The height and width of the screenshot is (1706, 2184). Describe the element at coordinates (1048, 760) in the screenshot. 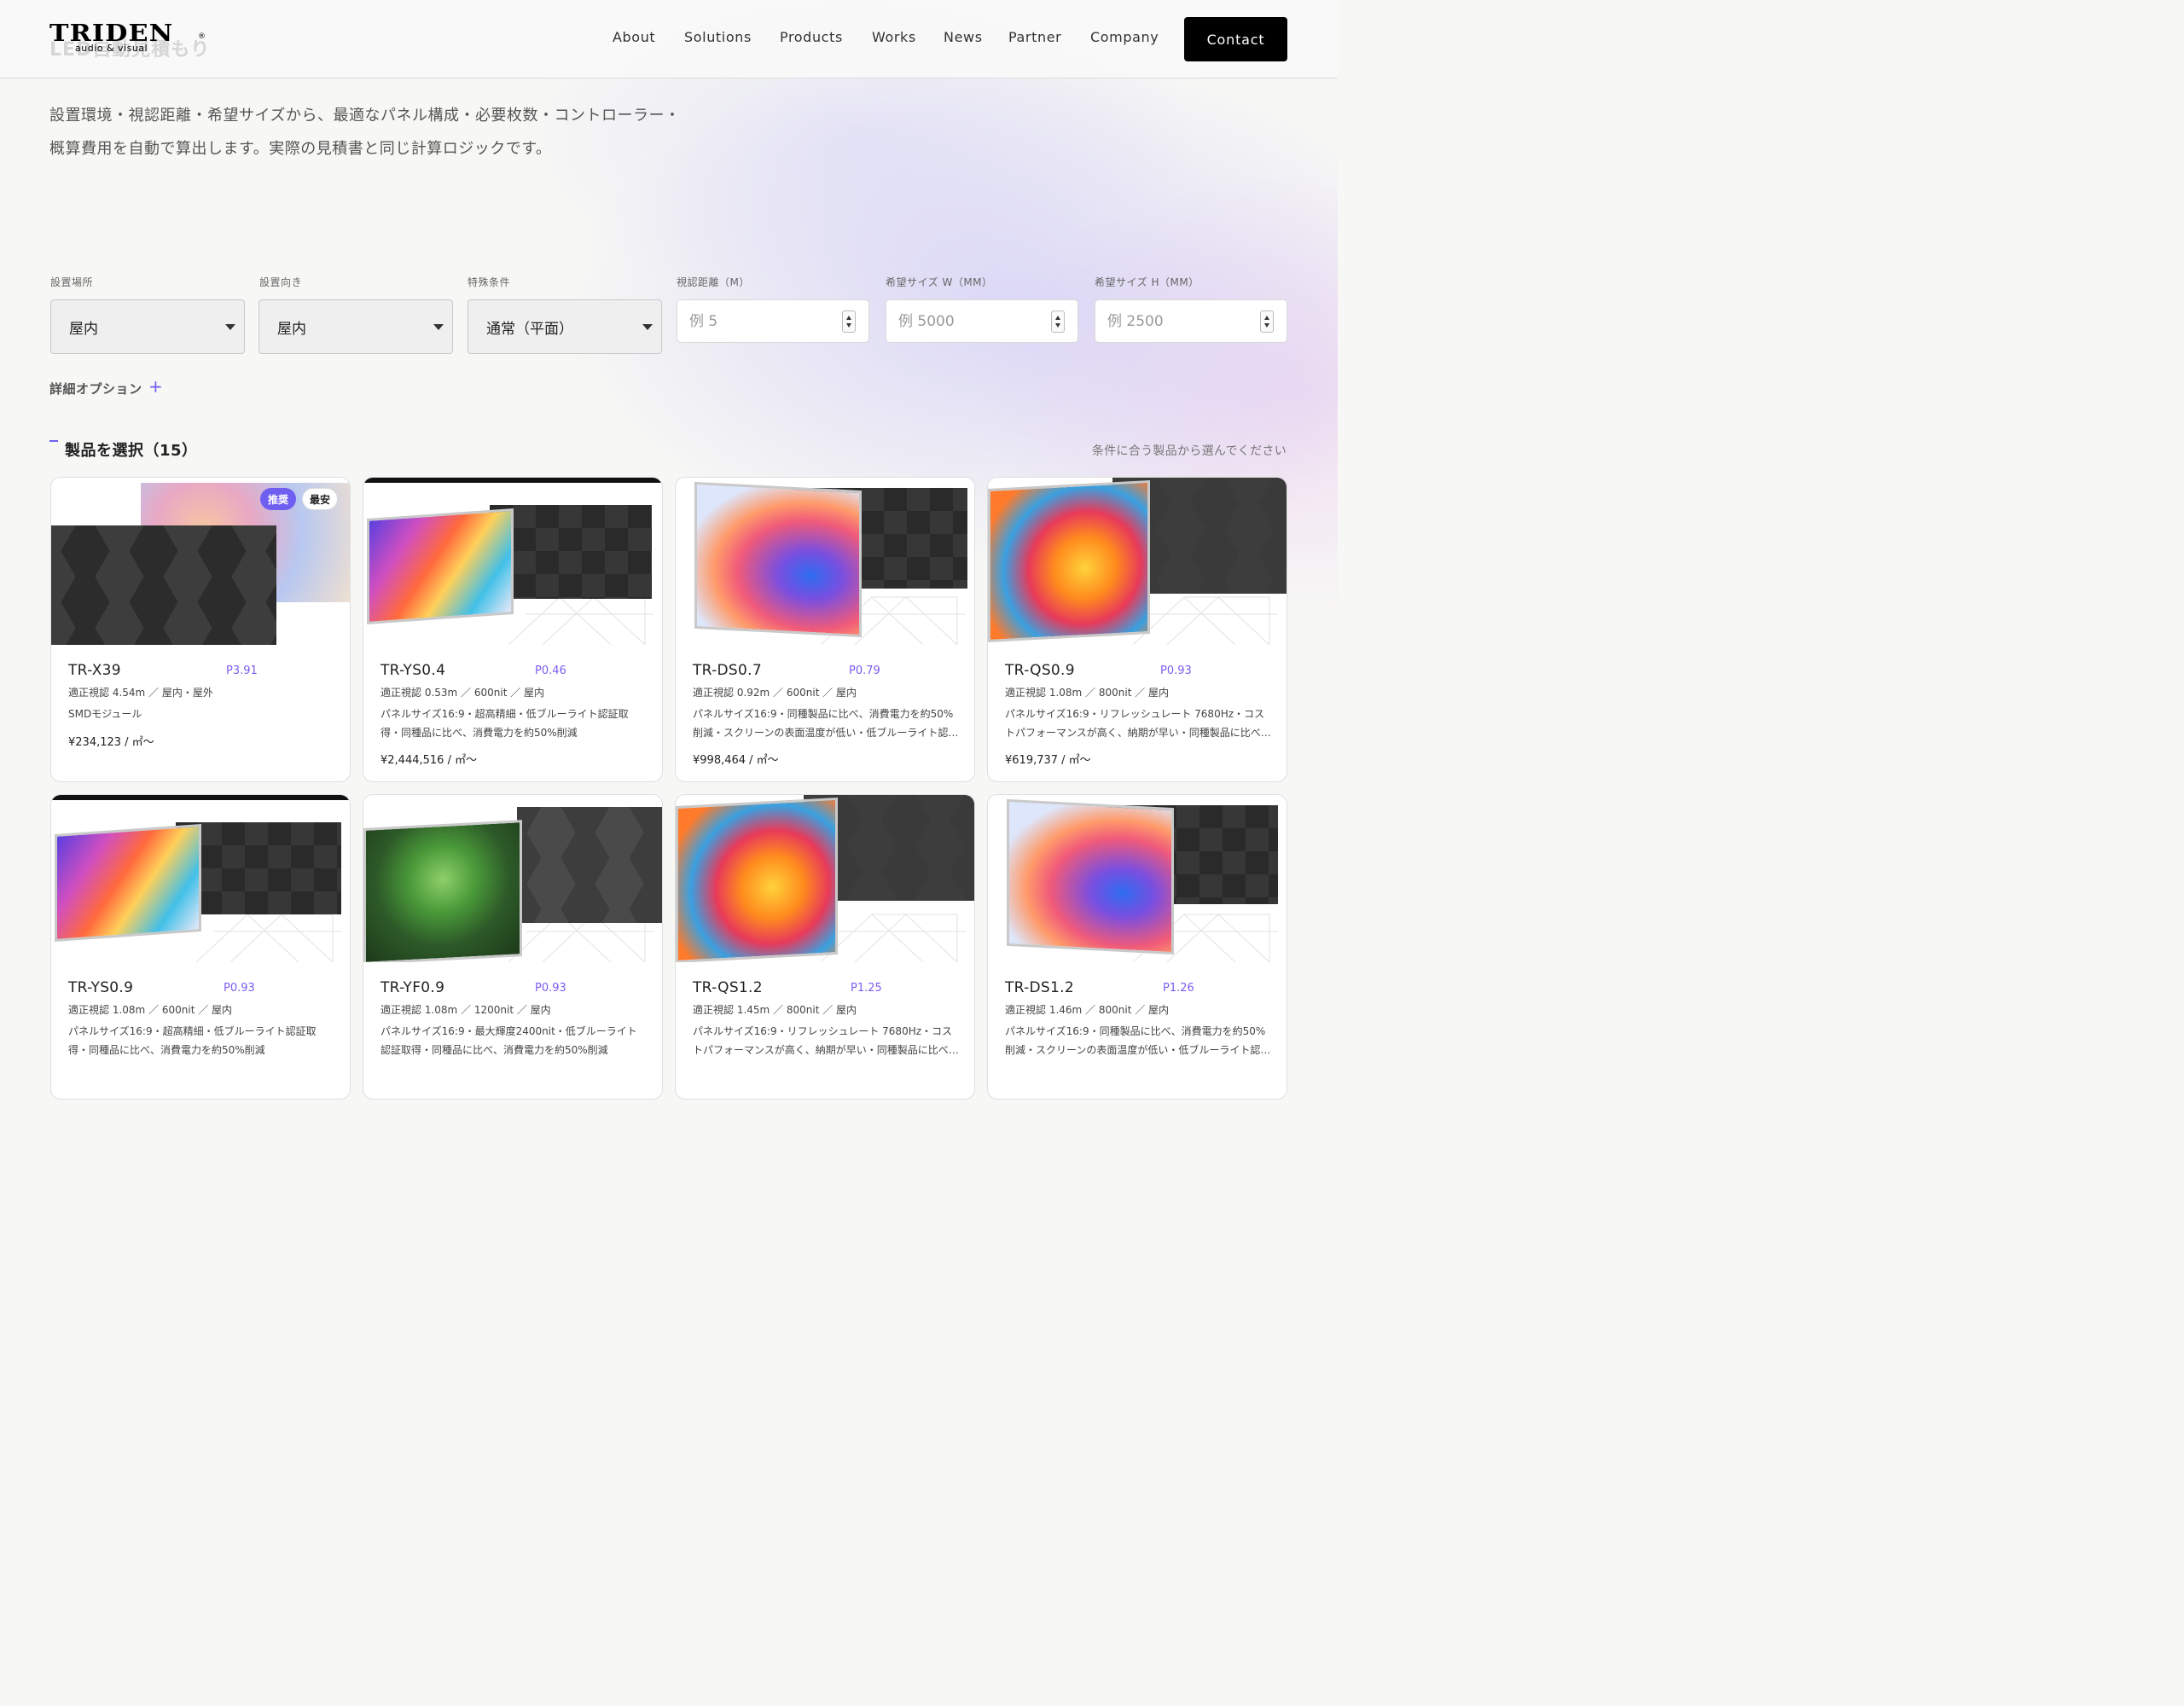

I see `product-price: ¥619,737 / ㎡〜` at that location.